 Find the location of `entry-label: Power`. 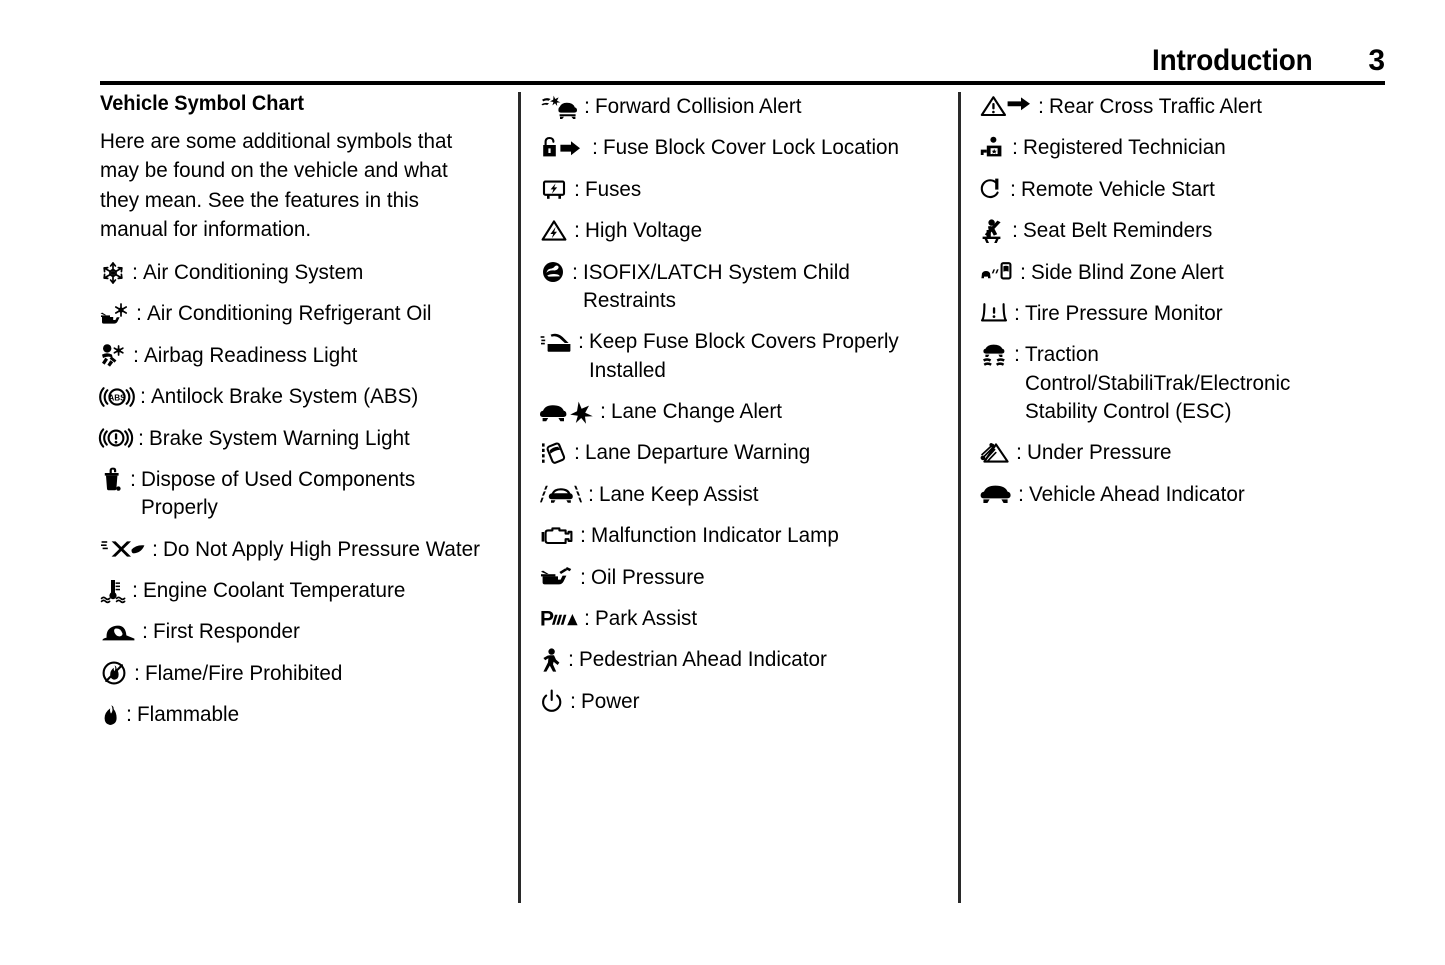

entry-label: Power is located at coordinates (610, 700).